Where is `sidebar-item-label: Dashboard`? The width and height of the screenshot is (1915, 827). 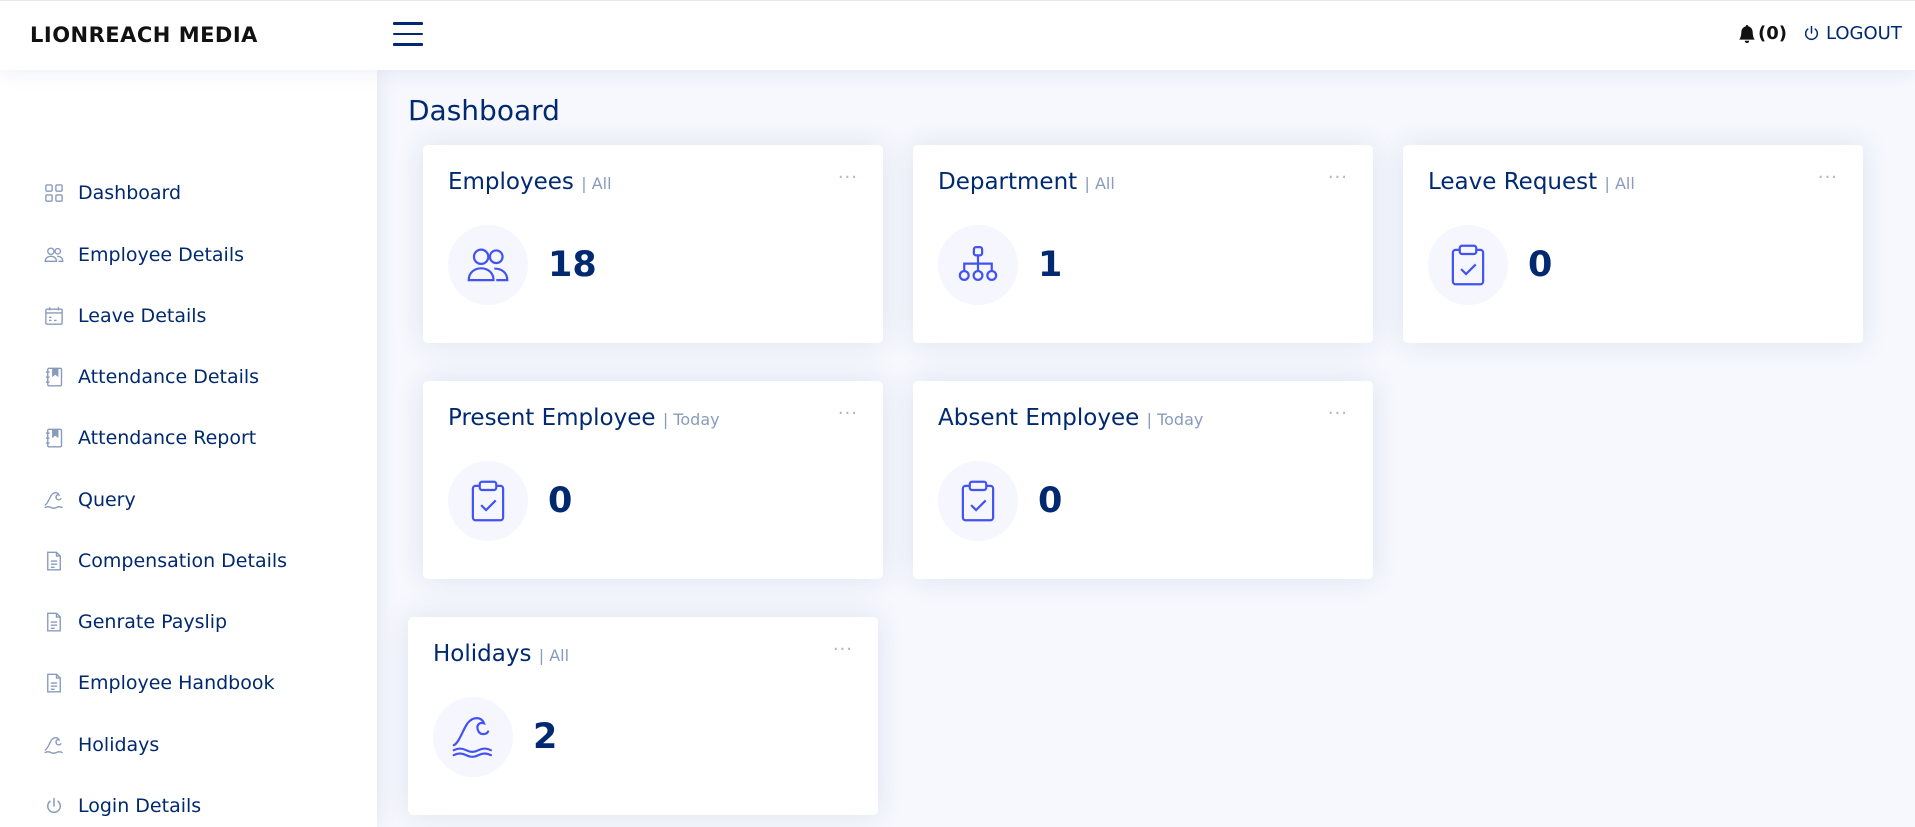
sidebar-item-label: Dashboard is located at coordinates (130, 193).